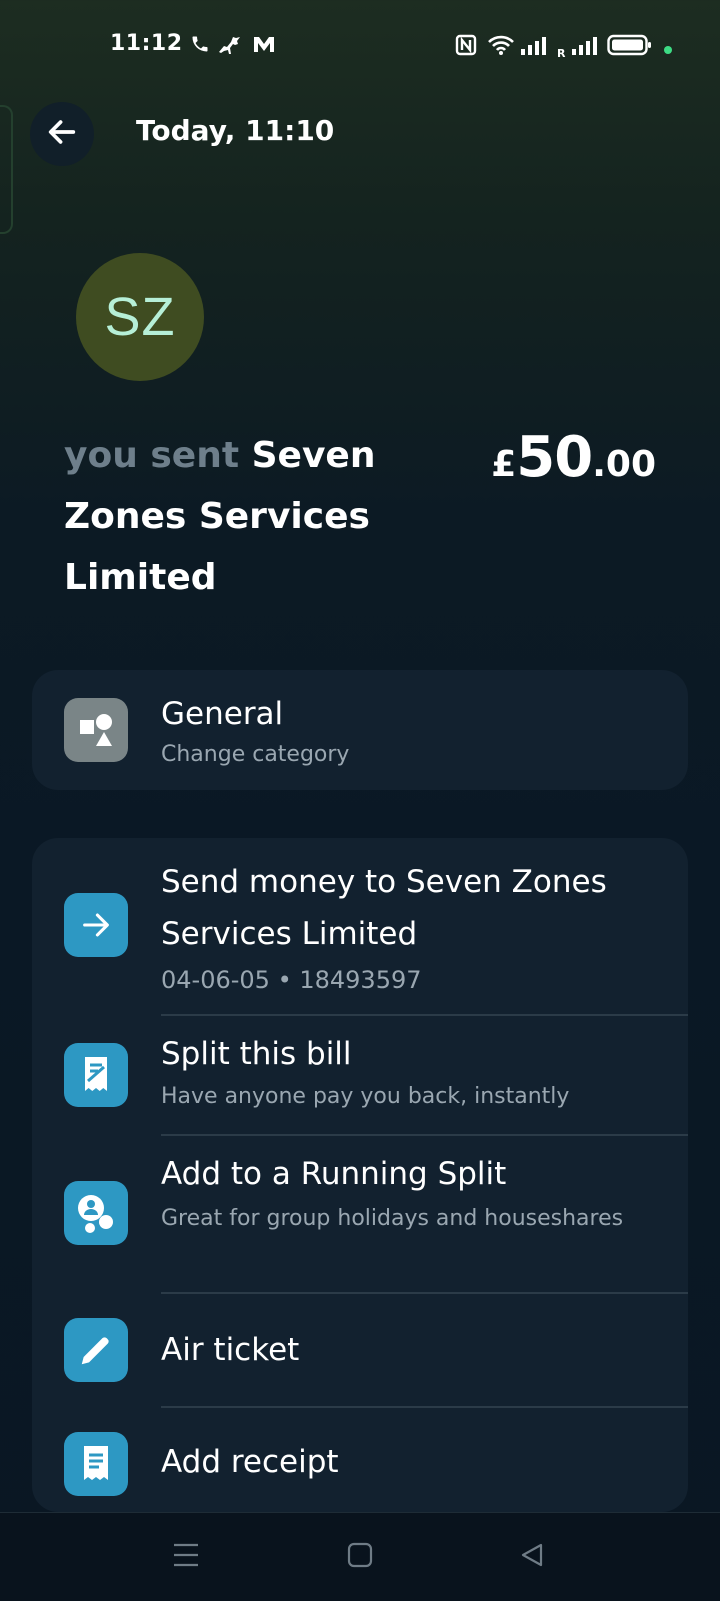 The width and height of the screenshot is (720, 1601). Describe the element at coordinates (222, 714) in the screenshot. I see `category-title: General` at that location.